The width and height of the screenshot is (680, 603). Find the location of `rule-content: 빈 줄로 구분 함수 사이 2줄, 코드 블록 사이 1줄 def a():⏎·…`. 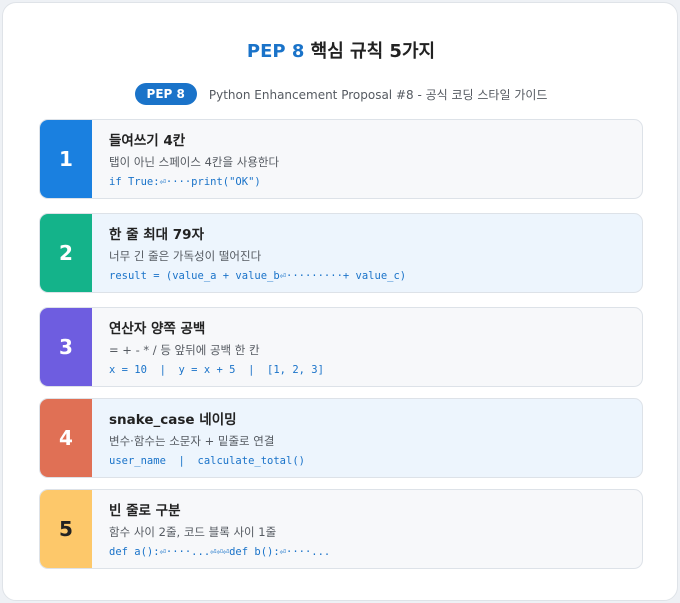

rule-content: 빈 줄로 구분 함수 사이 2줄, 코드 블록 사이 1줄 def a():⏎·… is located at coordinates (211, 529).